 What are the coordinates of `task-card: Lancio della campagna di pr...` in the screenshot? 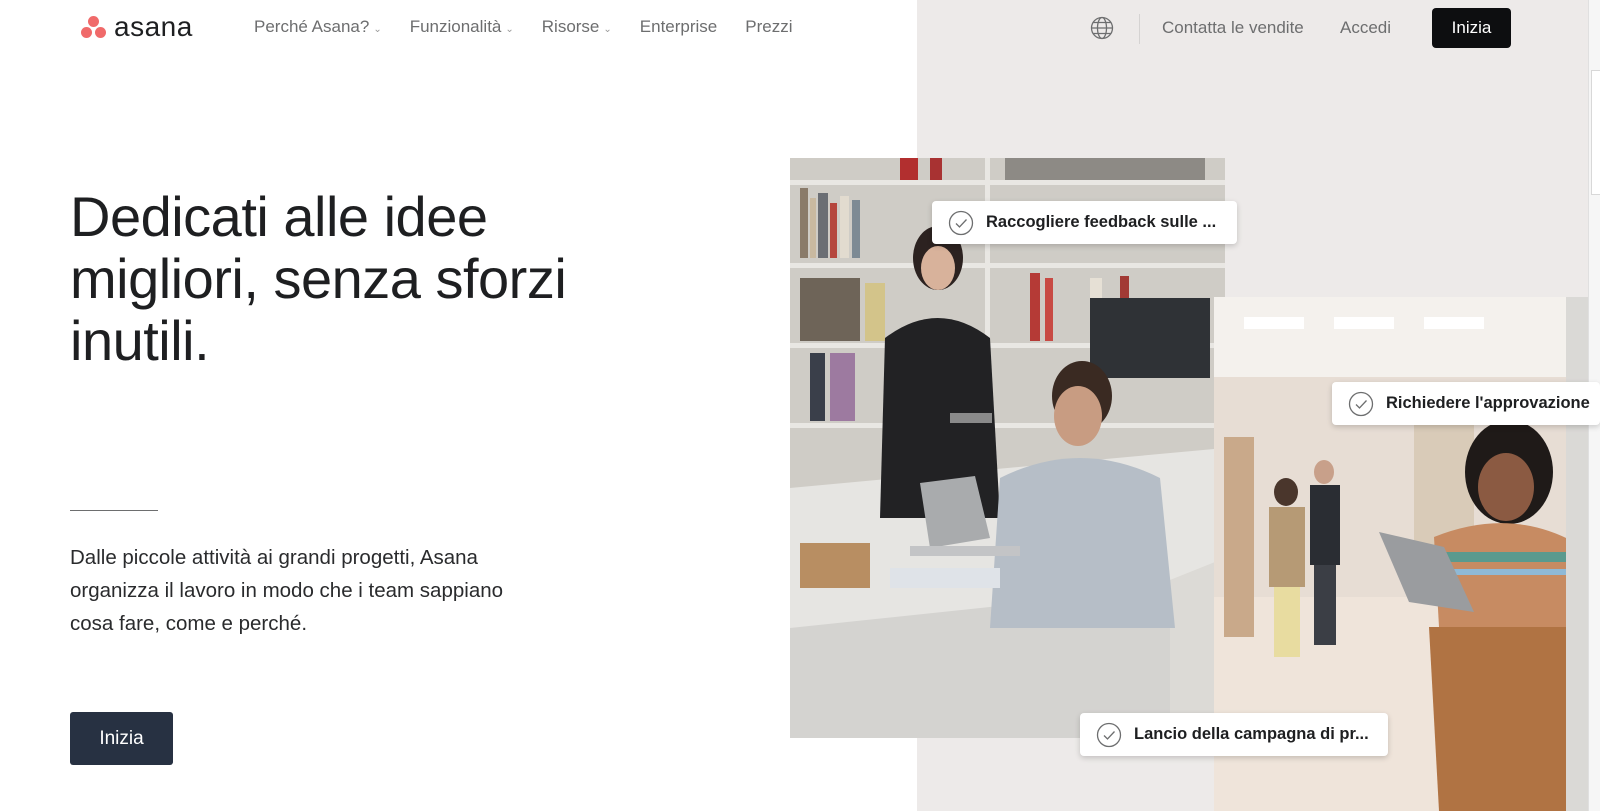 It's located at (1234, 734).